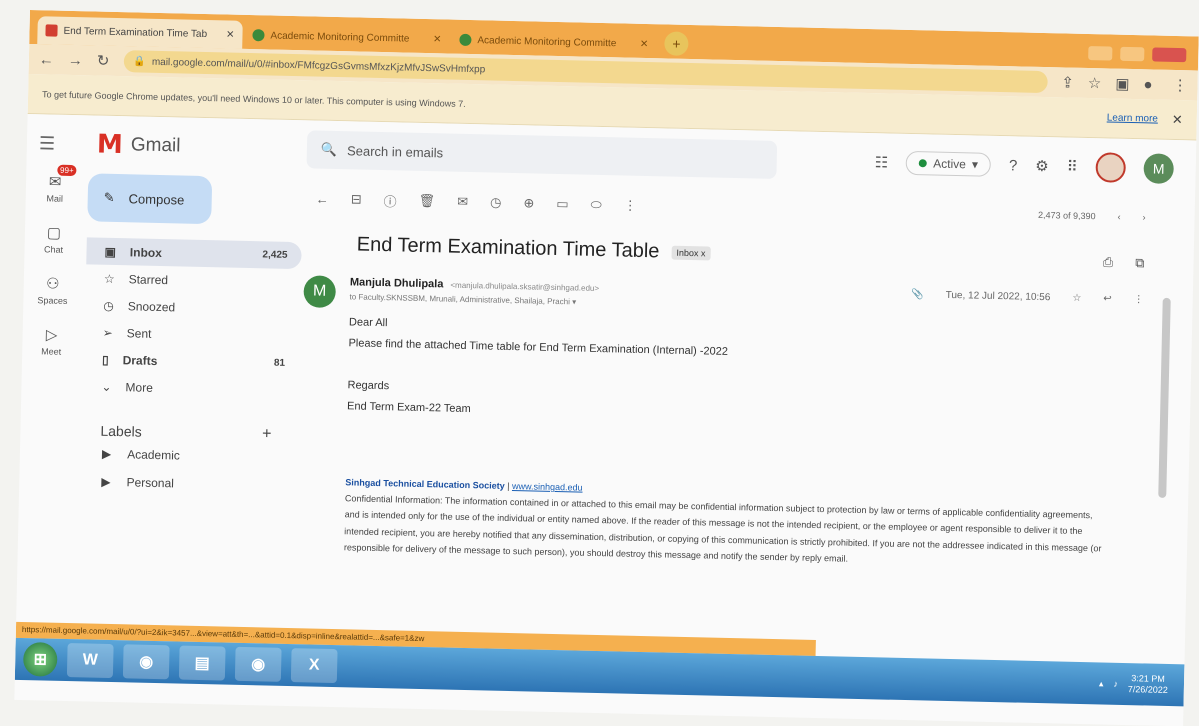  I want to click on forward-icon: →, so click(75, 59).